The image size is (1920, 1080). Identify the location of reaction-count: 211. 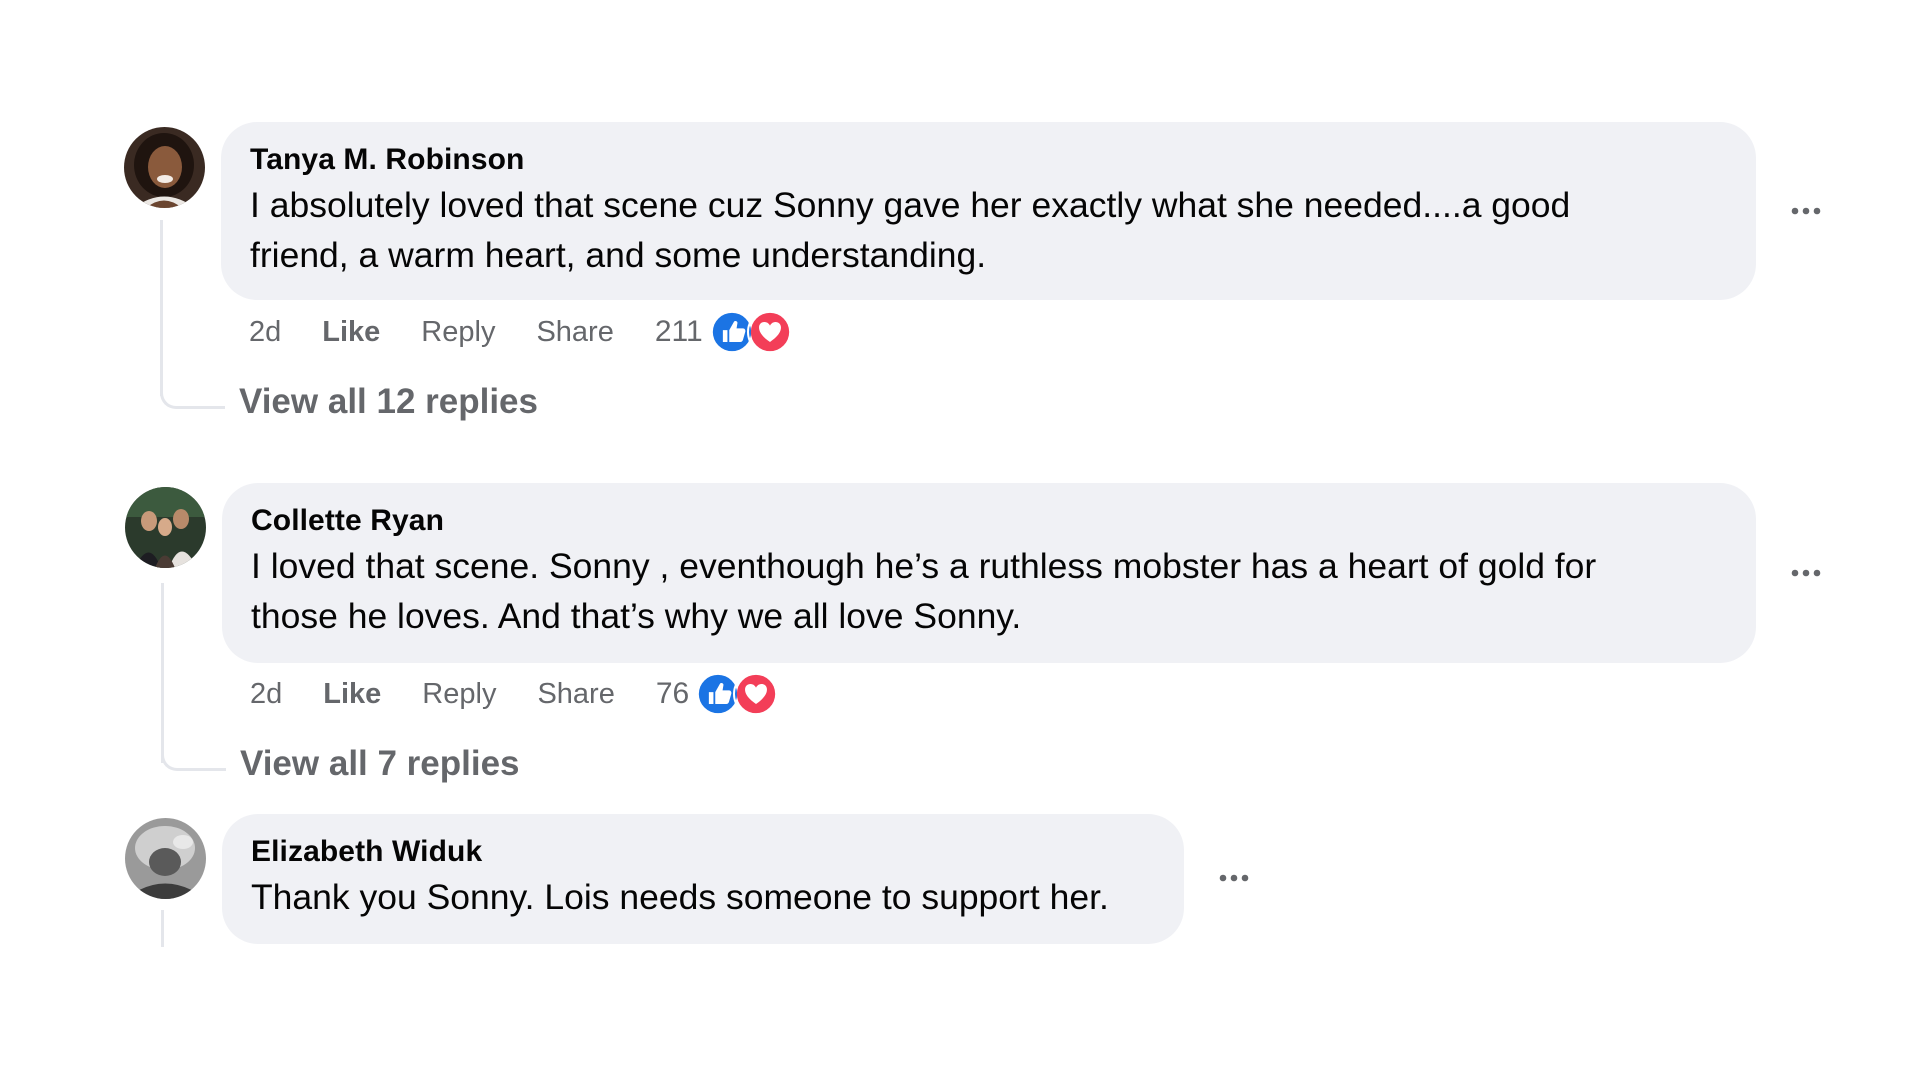
(678, 331).